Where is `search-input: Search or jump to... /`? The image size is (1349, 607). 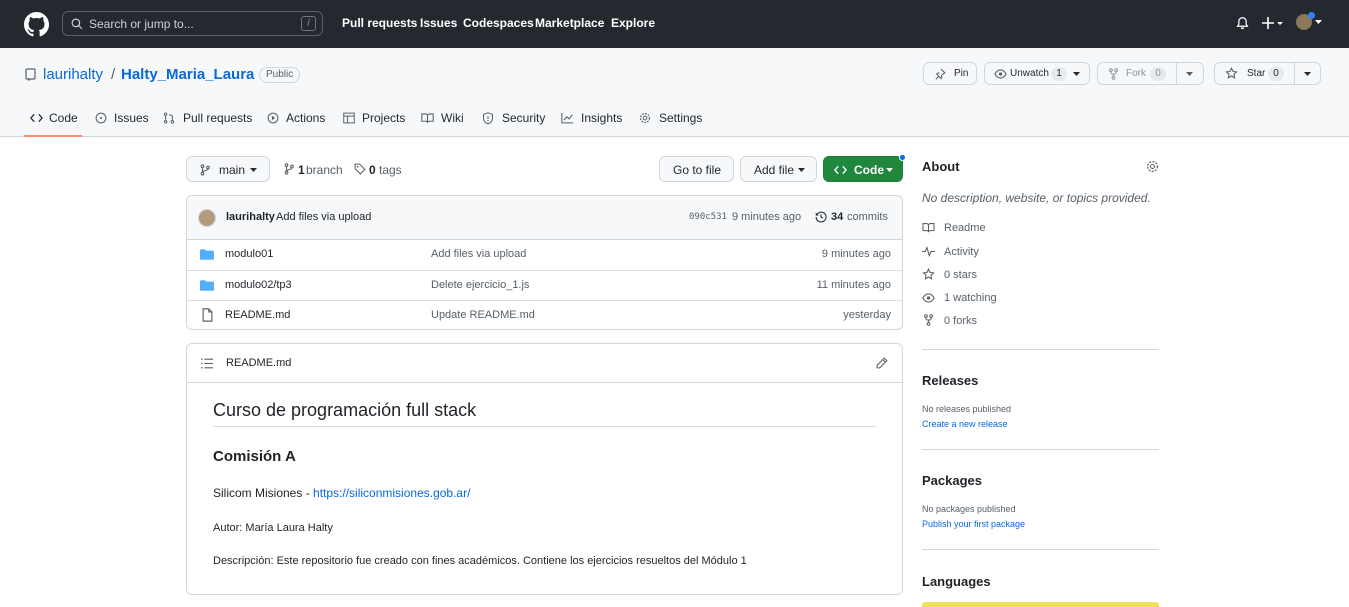 search-input: Search or jump to... / is located at coordinates (192, 23).